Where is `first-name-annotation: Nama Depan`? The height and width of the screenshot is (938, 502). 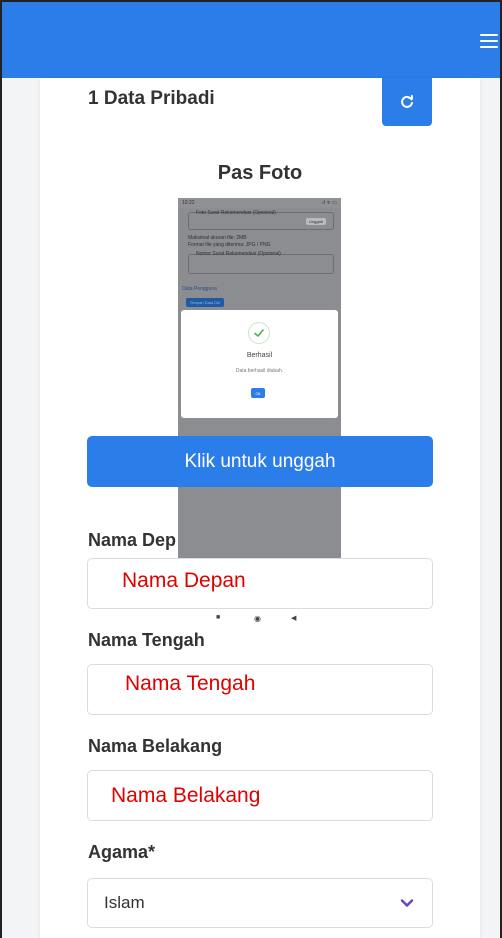
first-name-annotation: Nama Depan is located at coordinates (184, 580).